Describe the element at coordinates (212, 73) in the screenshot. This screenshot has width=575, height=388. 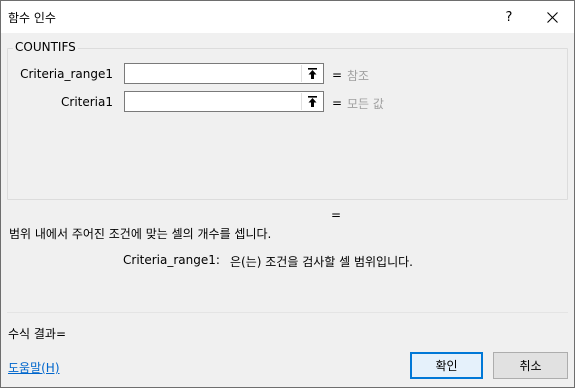
I see `criteria-range1-input` at that location.